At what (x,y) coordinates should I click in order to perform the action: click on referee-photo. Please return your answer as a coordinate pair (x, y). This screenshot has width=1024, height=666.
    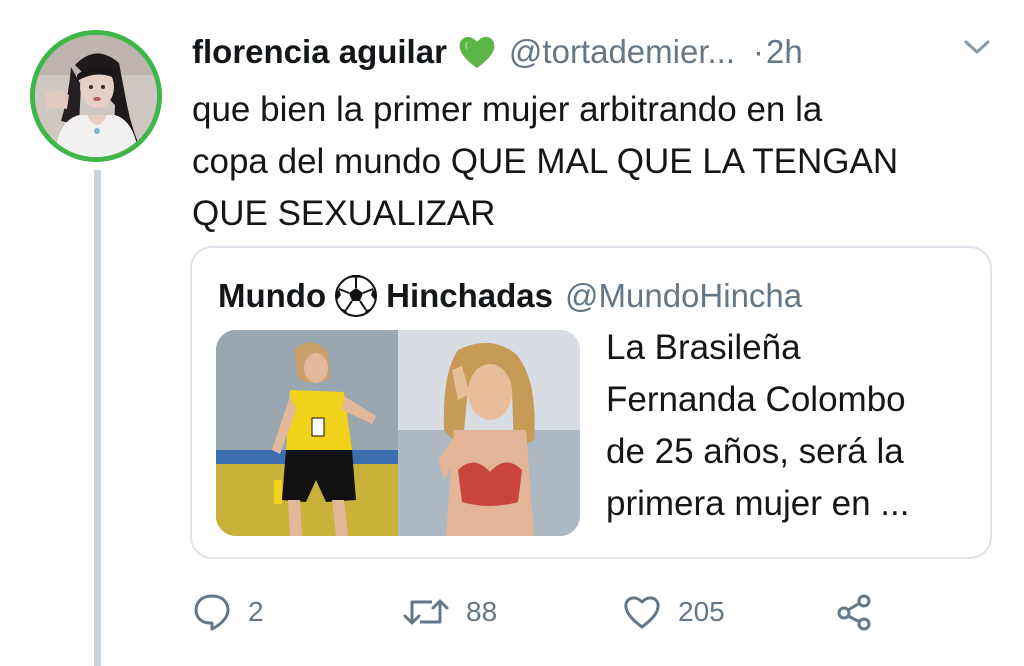
    Looking at the image, I should click on (307, 433).